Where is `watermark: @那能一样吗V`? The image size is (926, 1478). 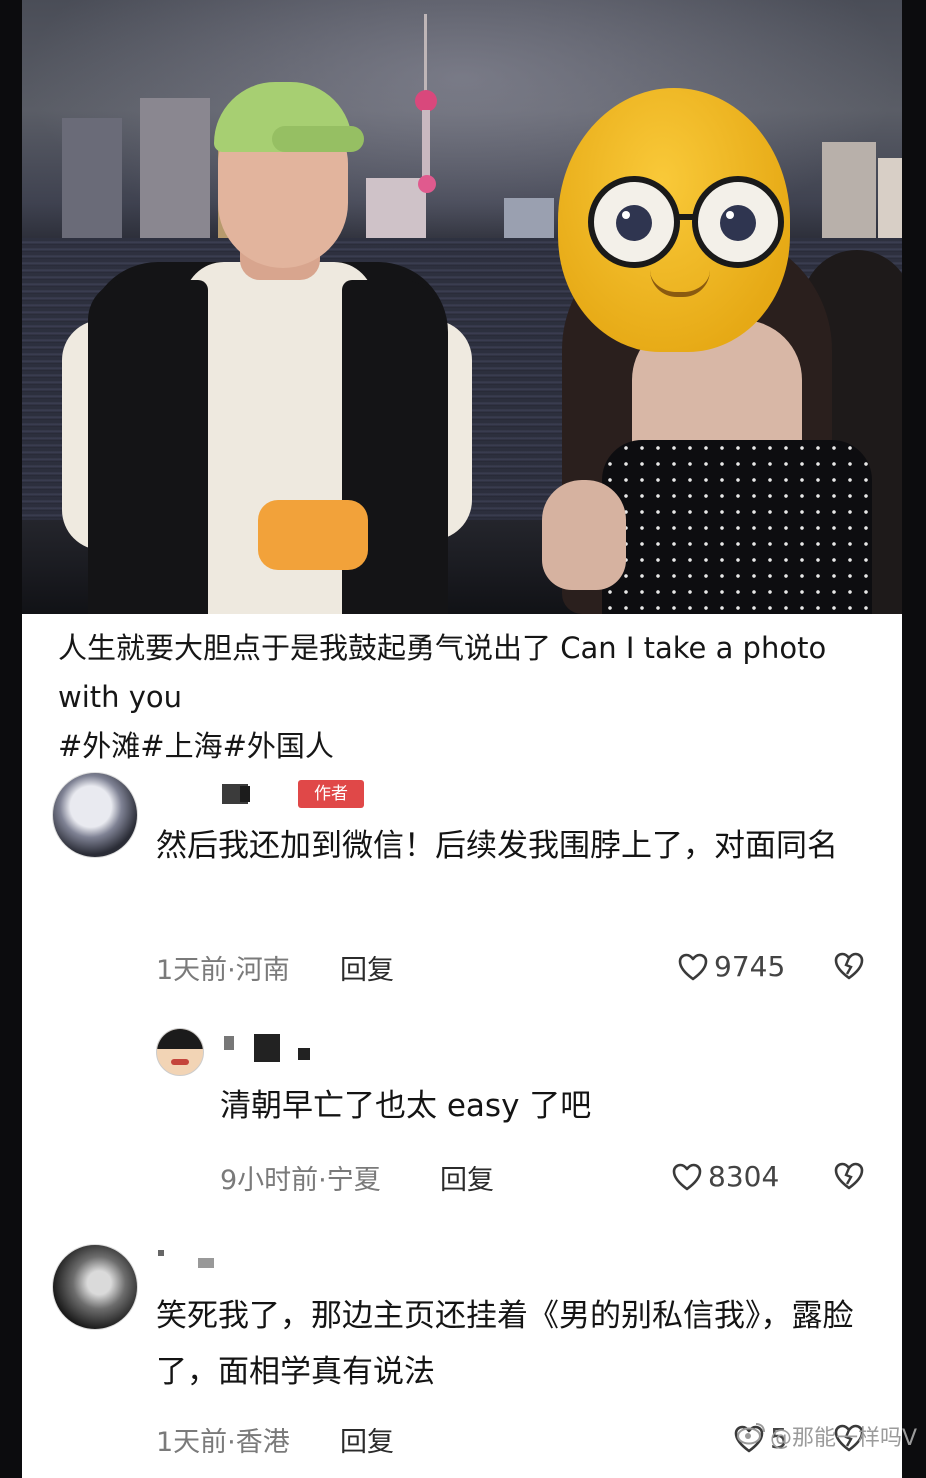 watermark: @那能一样吗V is located at coordinates (826, 1436).